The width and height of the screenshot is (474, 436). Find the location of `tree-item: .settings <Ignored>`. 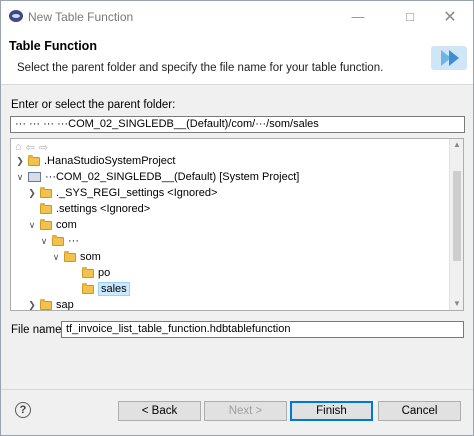

tree-item: .settings <Ignored> is located at coordinates (88, 209).